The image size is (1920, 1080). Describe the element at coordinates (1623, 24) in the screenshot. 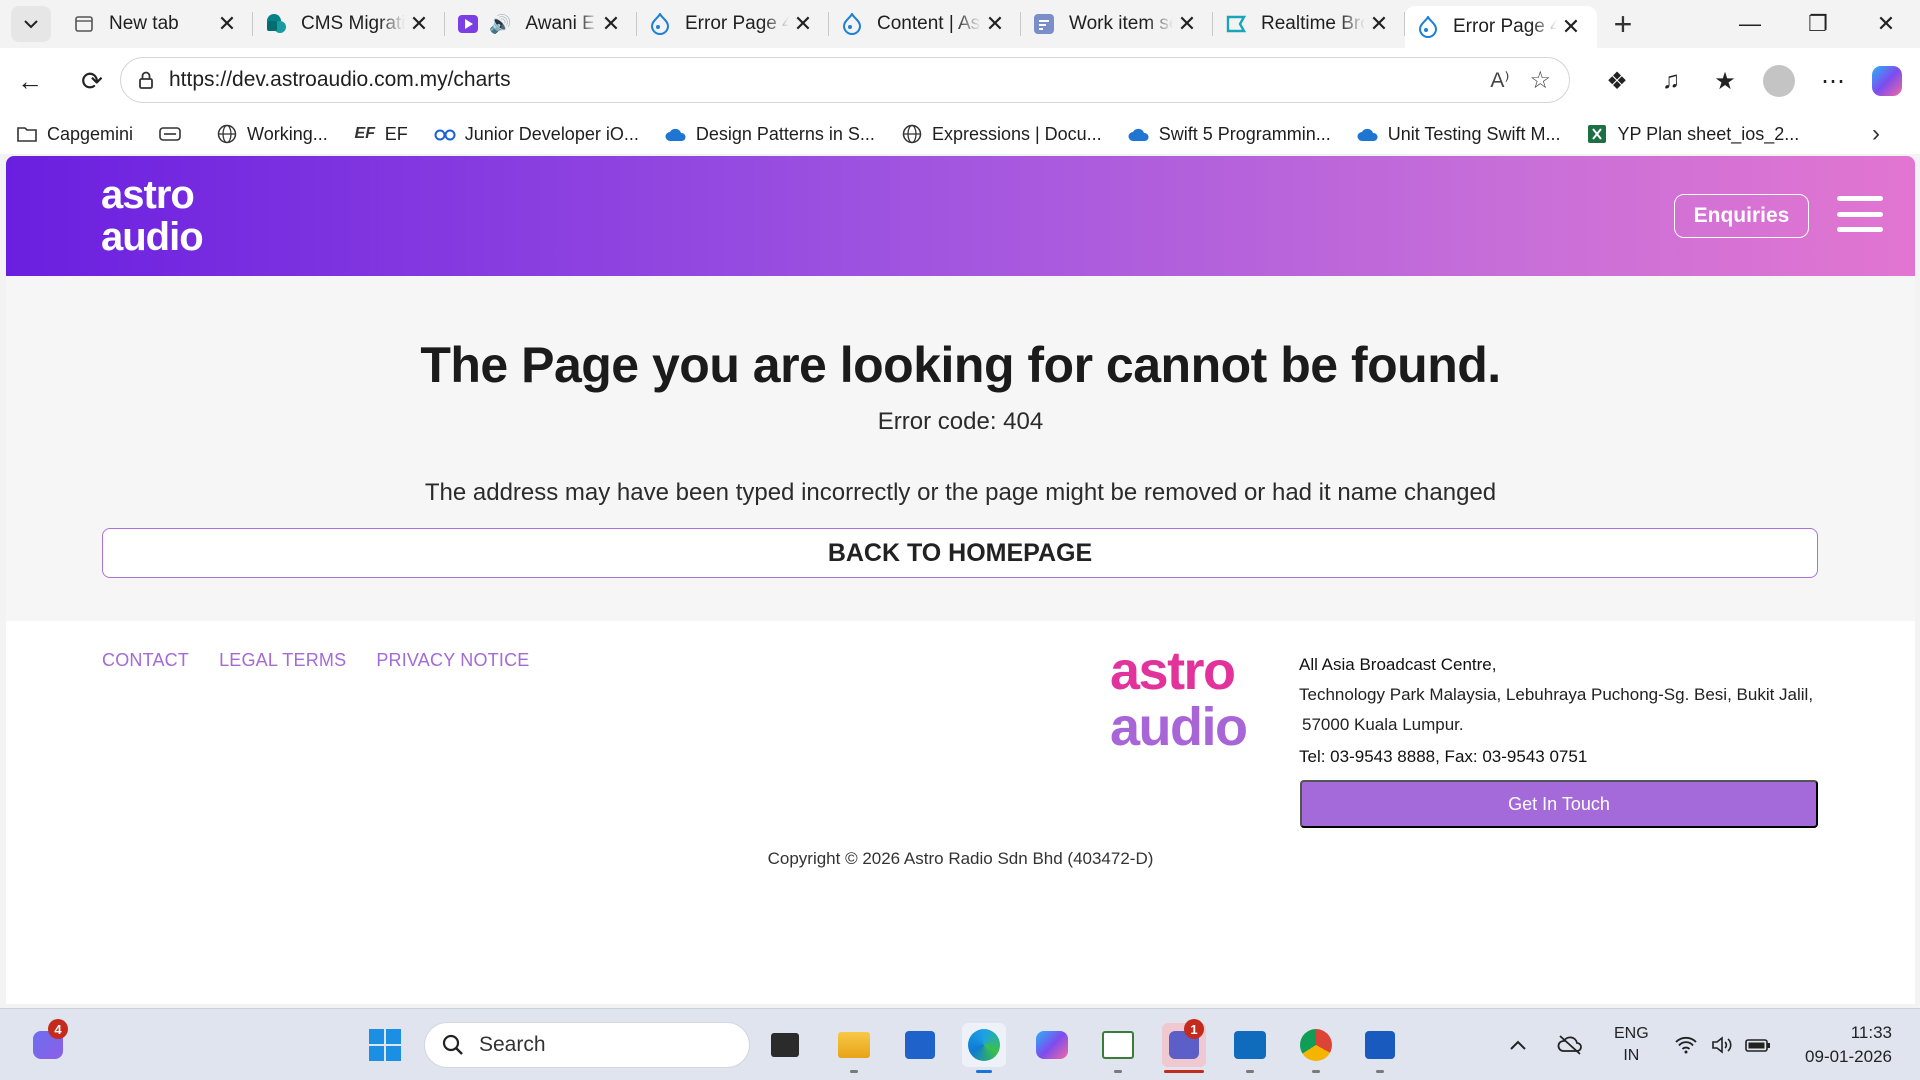

I see `new-tab-button: +` at that location.